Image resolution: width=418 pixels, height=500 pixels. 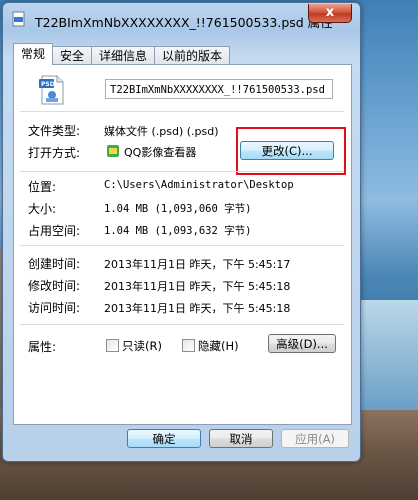 I want to click on hidden-checkbox, so click(x=188, y=345).